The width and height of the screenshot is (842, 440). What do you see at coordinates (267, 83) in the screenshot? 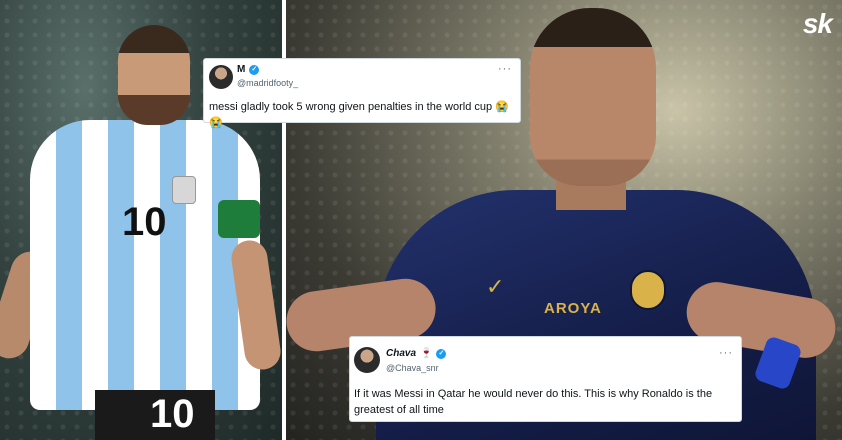
I see `user-handle: @madridfooty_` at bounding box center [267, 83].